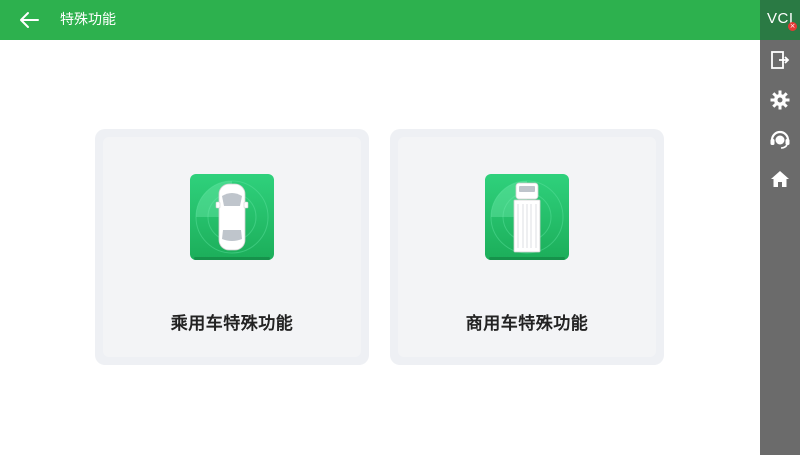 This screenshot has width=800, height=455. I want to click on passenger-car-icon, so click(232, 217).